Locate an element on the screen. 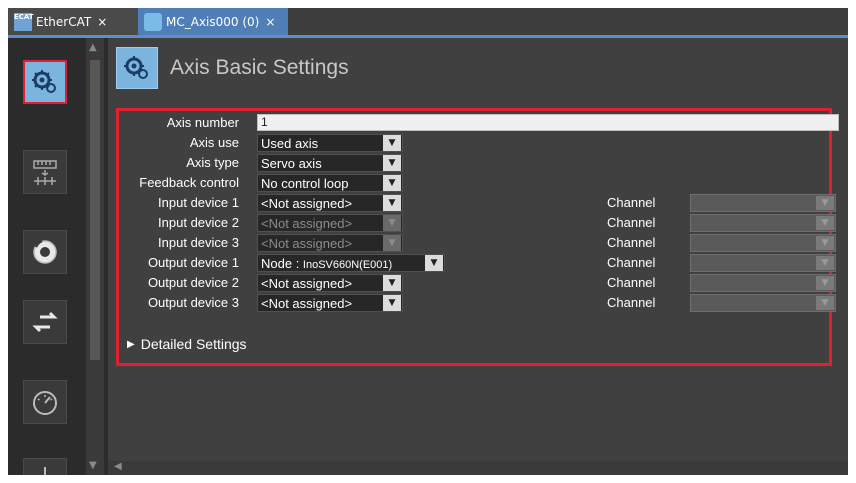 This screenshot has height=483, width=856. ruler-icon is located at coordinates (45, 172).